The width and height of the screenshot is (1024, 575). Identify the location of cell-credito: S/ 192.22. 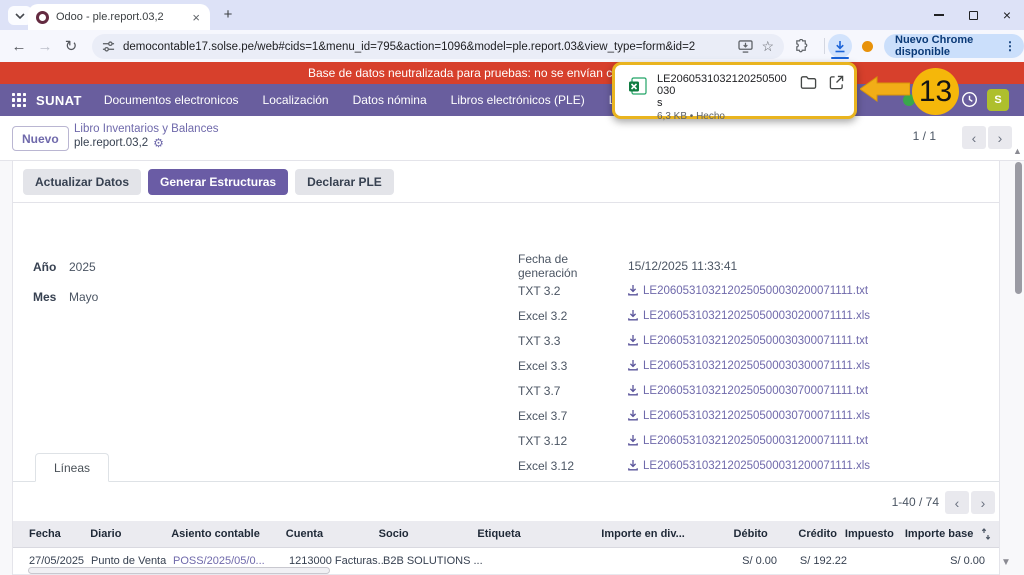
(823, 561).